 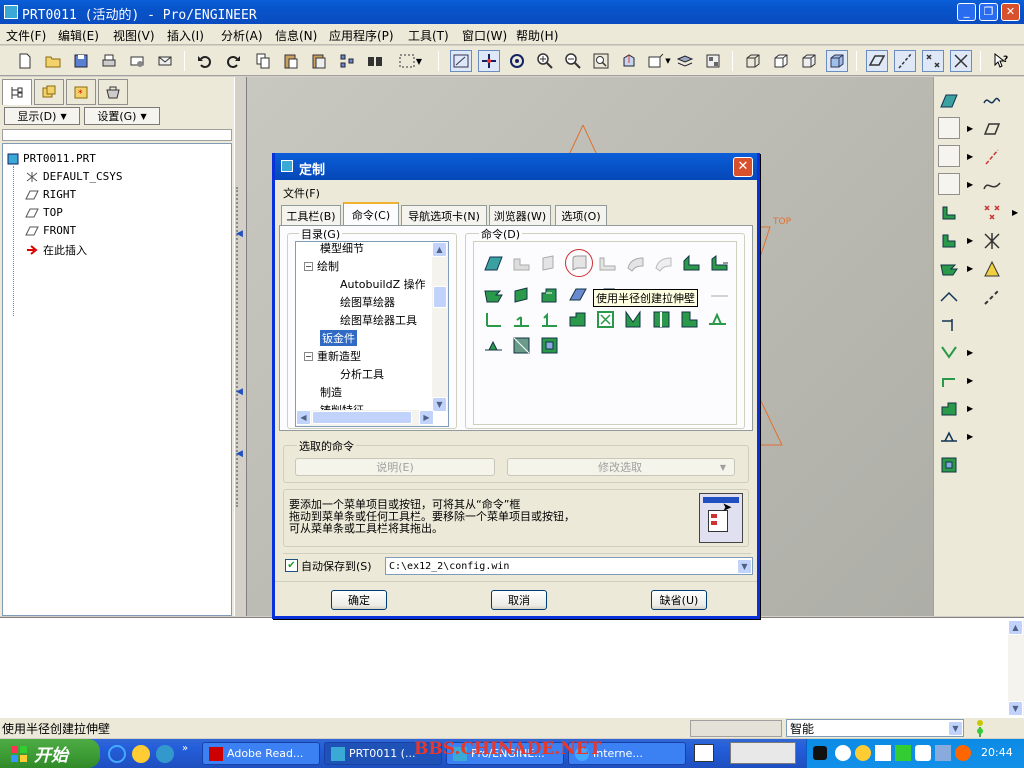 I want to click on menu-view: 视图(V), so click(x=134, y=35).